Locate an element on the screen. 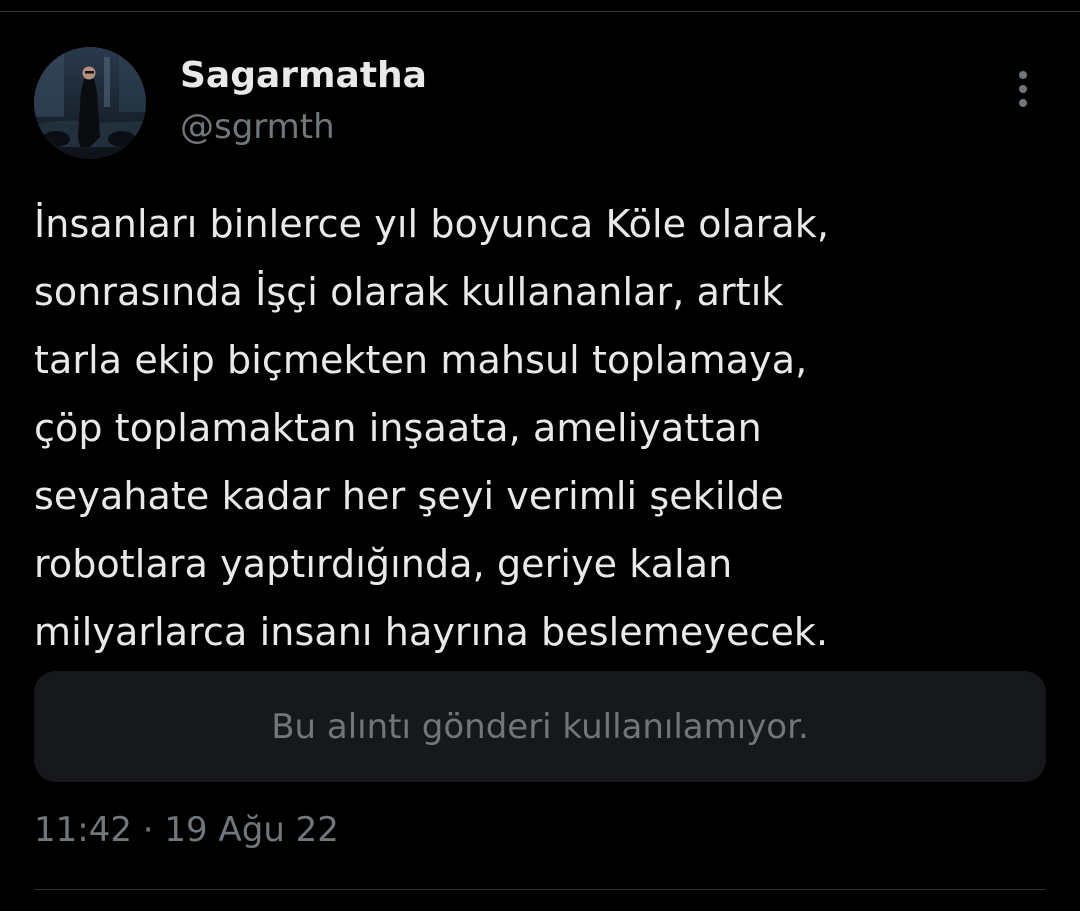 This screenshot has height=911, width=1080. more-vertical-icon is located at coordinates (1023, 91).